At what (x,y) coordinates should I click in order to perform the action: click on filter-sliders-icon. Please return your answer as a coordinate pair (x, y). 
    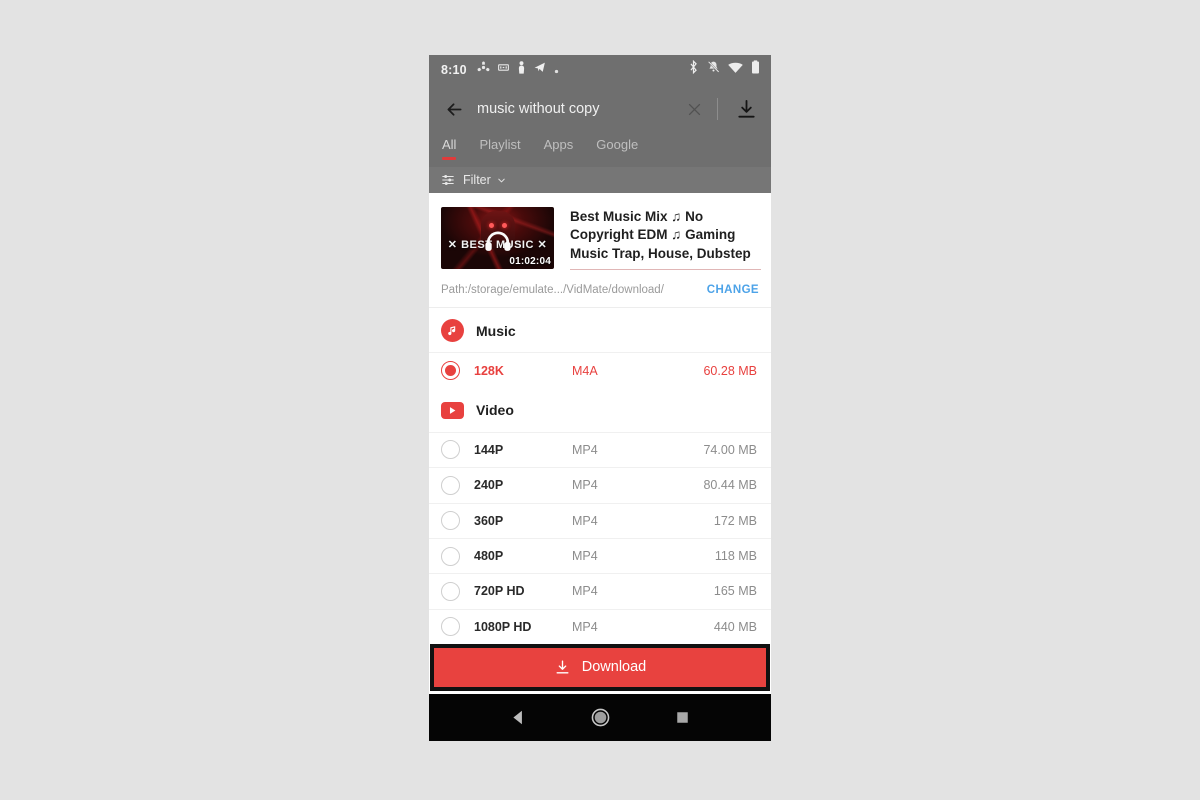
    Looking at the image, I should click on (448, 180).